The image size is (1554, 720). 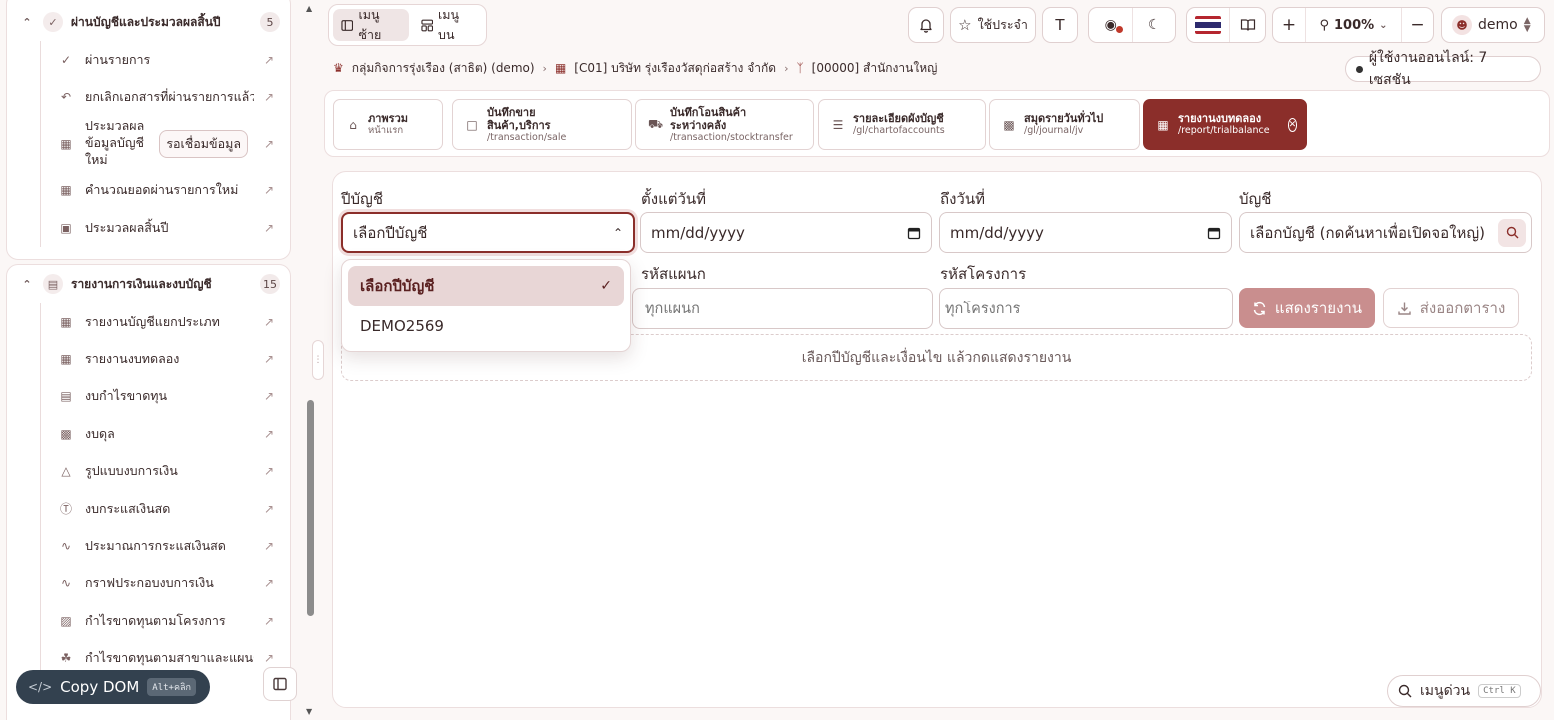 I want to click on sidebar-item-post: ✓ ผ่านรายการ ↗, so click(x=165, y=59).